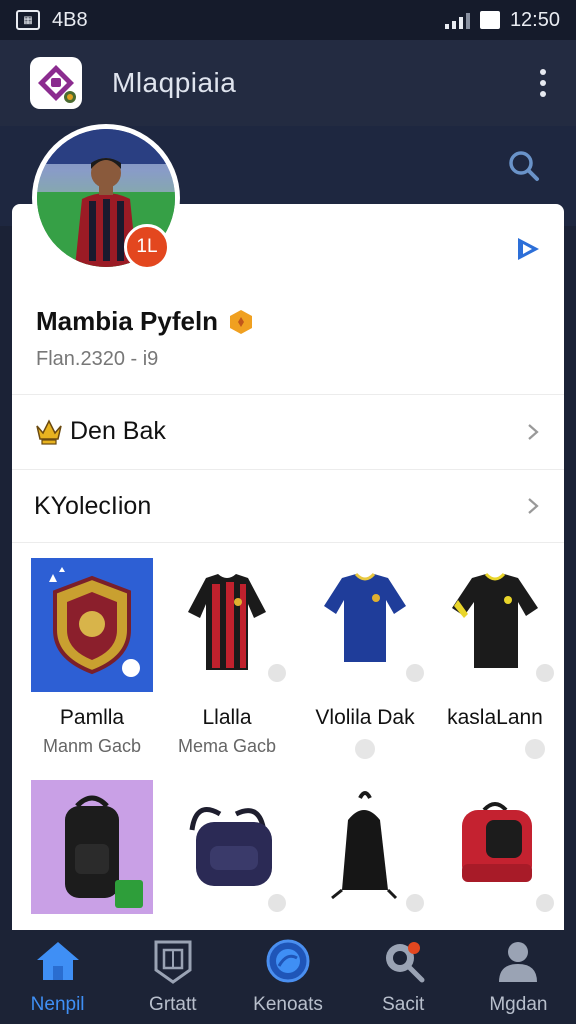 The image size is (576, 1024). What do you see at coordinates (49, 431) in the screenshot?
I see `crown-icon` at bounding box center [49, 431].